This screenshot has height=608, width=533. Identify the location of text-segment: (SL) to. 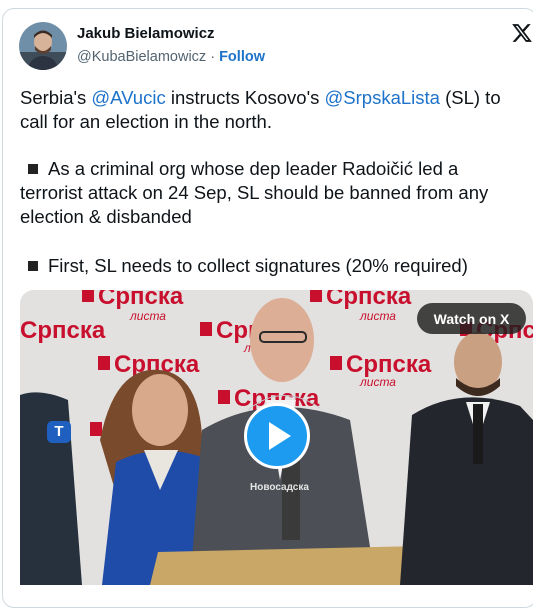
(470, 97).